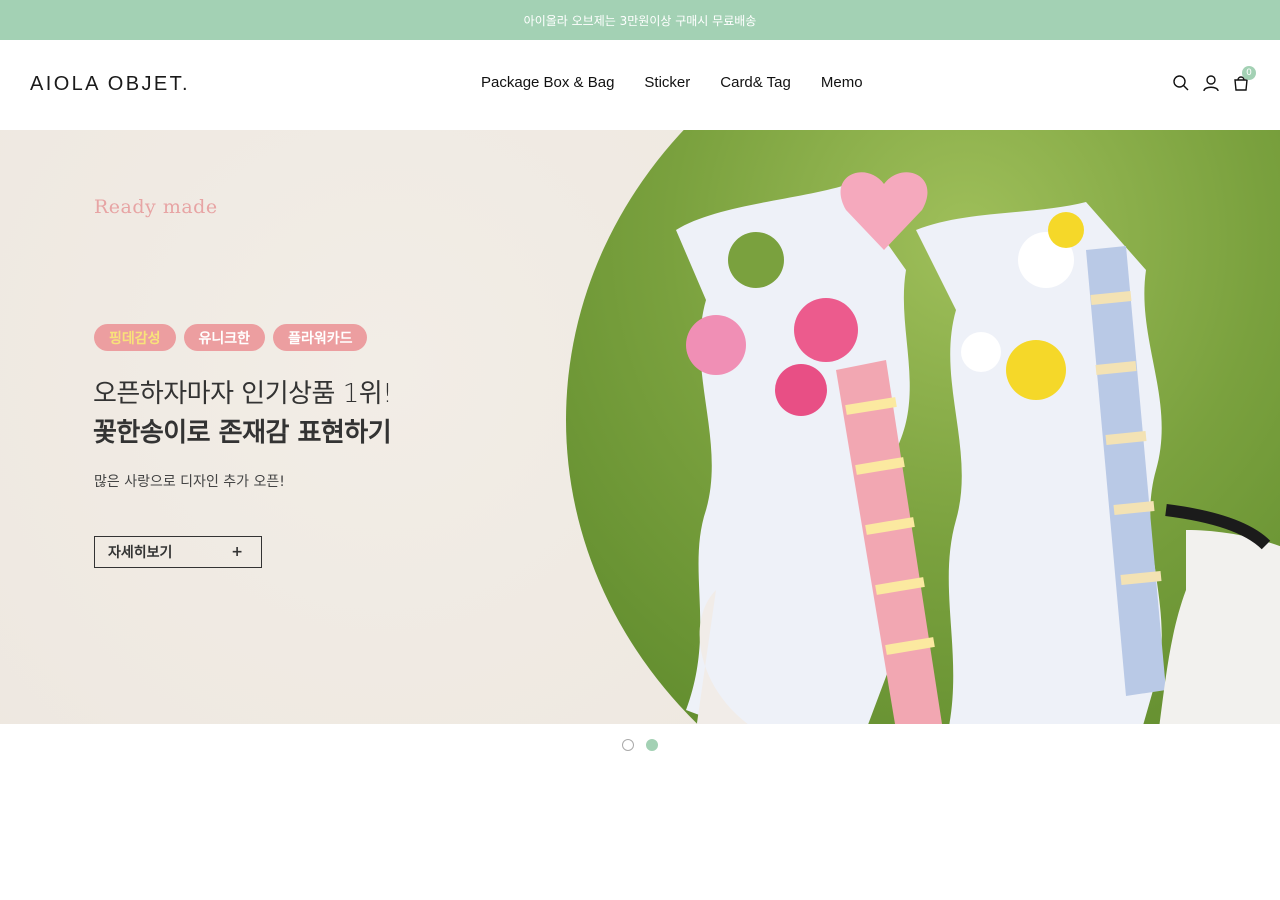  Describe the element at coordinates (156, 207) in the screenshot. I see `hero-eyebrow: Ready made` at that location.